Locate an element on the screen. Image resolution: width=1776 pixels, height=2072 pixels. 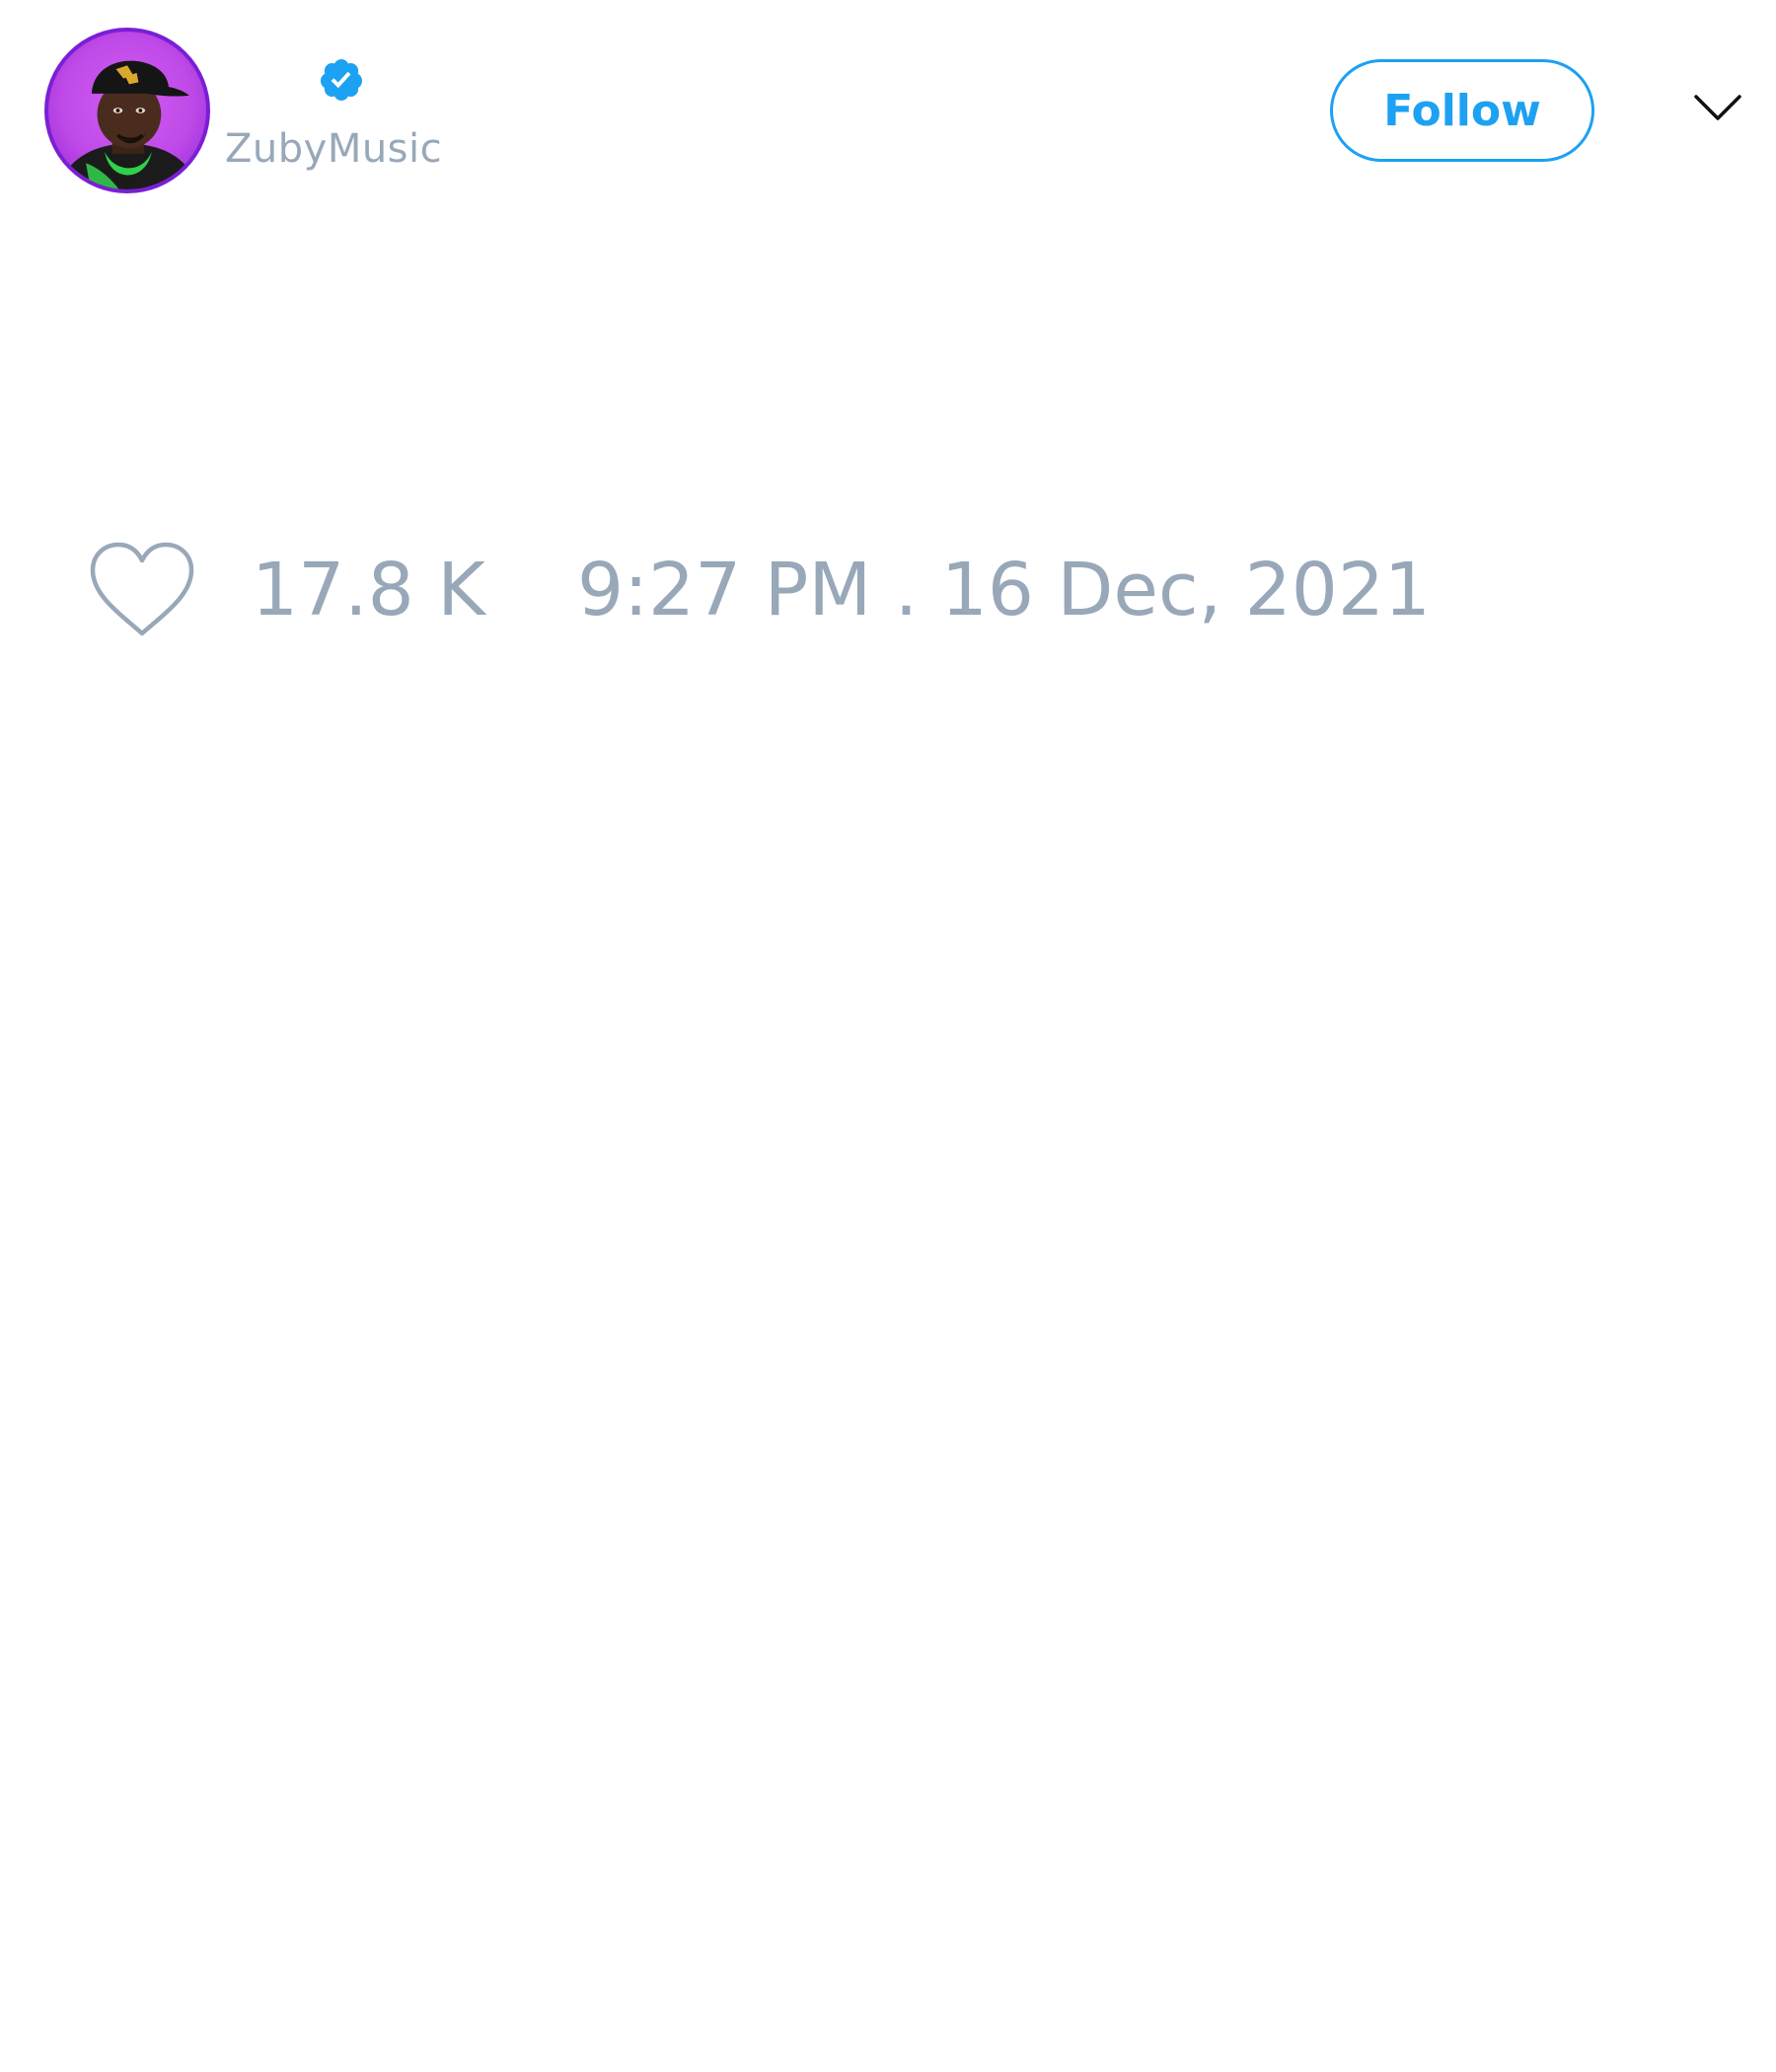
like-count: 17.8 K is located at coordinates (368, 590).